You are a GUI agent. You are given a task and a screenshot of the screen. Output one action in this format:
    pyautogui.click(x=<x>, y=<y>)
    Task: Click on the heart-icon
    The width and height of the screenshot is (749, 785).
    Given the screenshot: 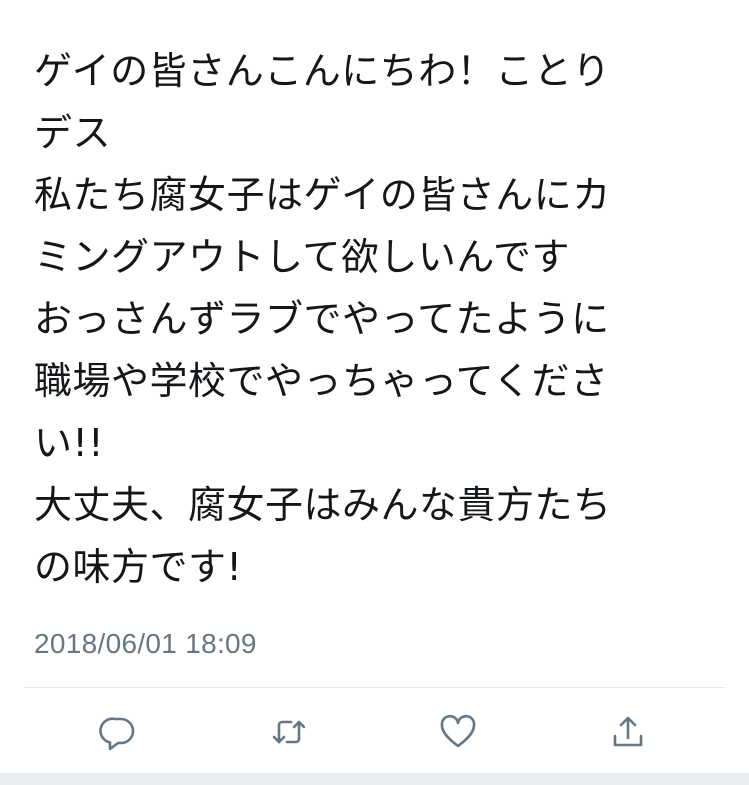 What is the action you would take?
    pyautogui.click(x=458, y=731)
    